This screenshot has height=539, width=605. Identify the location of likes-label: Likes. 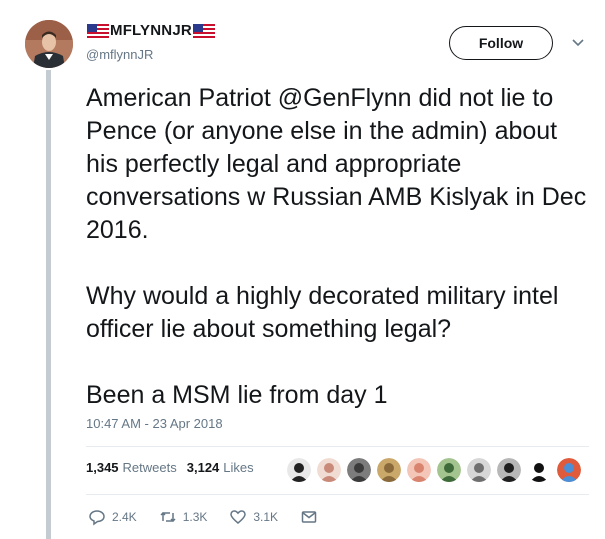
(238, 467).